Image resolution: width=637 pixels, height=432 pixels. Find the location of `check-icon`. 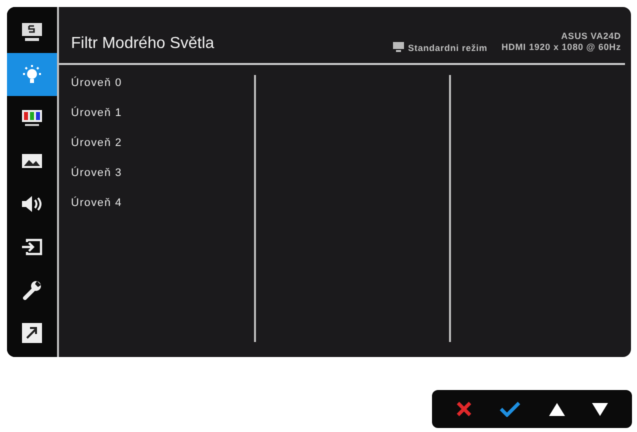

check-icon is located at coordinates (510, 409).